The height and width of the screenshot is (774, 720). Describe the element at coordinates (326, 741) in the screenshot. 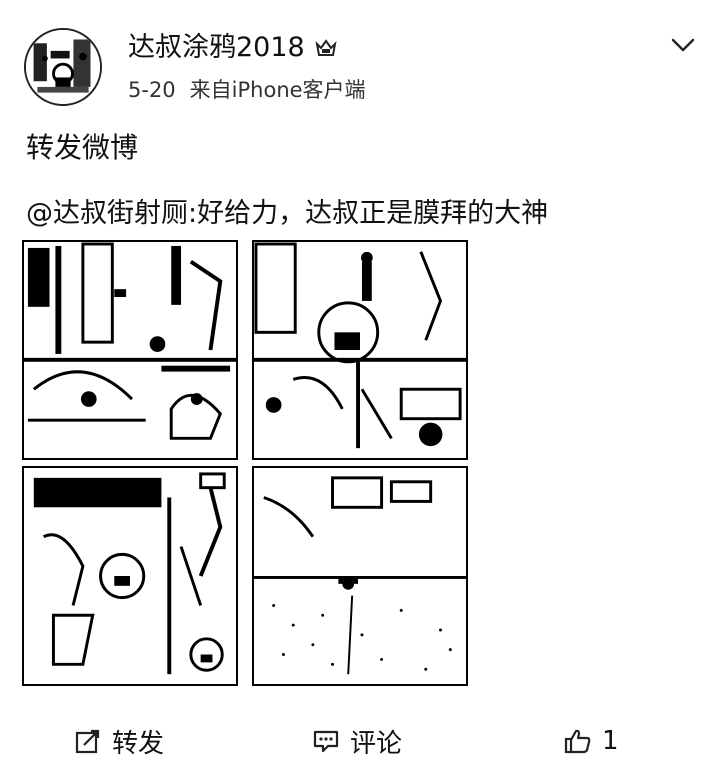

I see `comment-icon` at that location.